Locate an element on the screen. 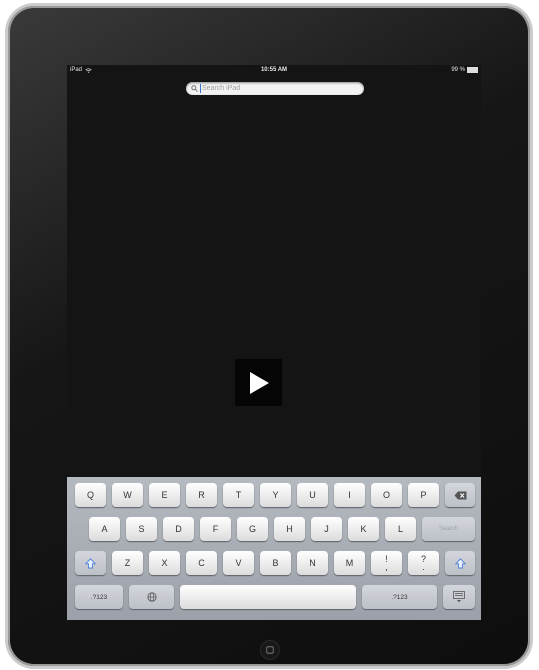 This screenshot has height=670, width=539. battery-icon is located at coordinates (472, 70).